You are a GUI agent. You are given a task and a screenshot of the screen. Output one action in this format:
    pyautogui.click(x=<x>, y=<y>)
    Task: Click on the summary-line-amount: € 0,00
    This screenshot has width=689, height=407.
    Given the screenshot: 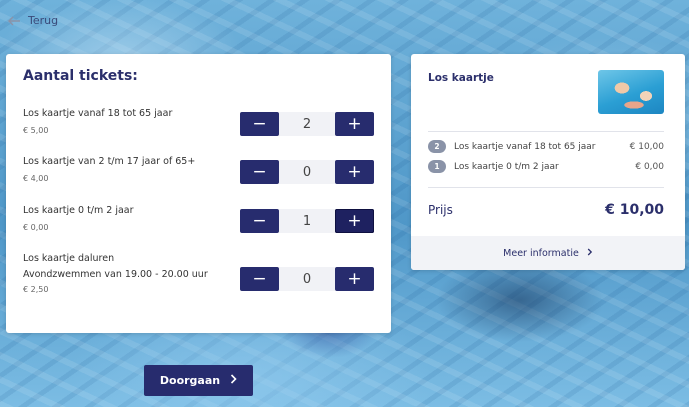 What is the action you would take?
    pyautogui.click(x=649, y=166)
    